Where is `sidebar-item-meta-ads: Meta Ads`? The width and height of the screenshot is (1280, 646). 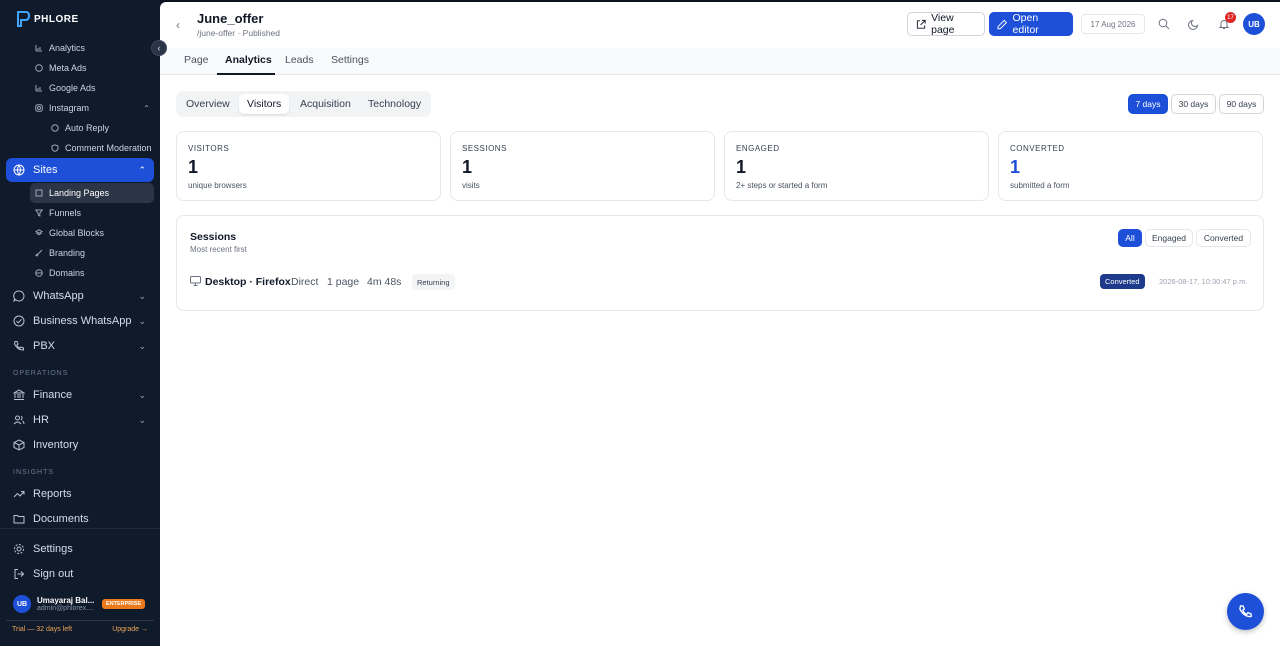 sidebar-item-meta-ads: Meta Ads is located at coordinates (92, 68).